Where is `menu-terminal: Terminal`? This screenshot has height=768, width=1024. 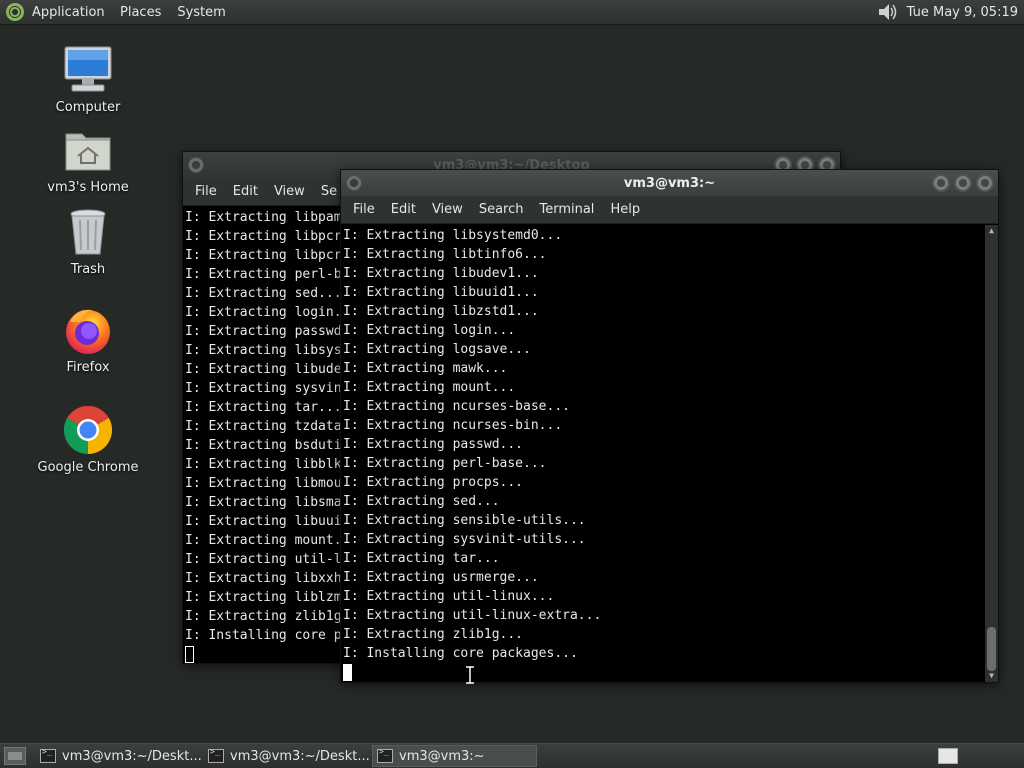 menu-terminal: Terminal is located at coordinates (566, 209).